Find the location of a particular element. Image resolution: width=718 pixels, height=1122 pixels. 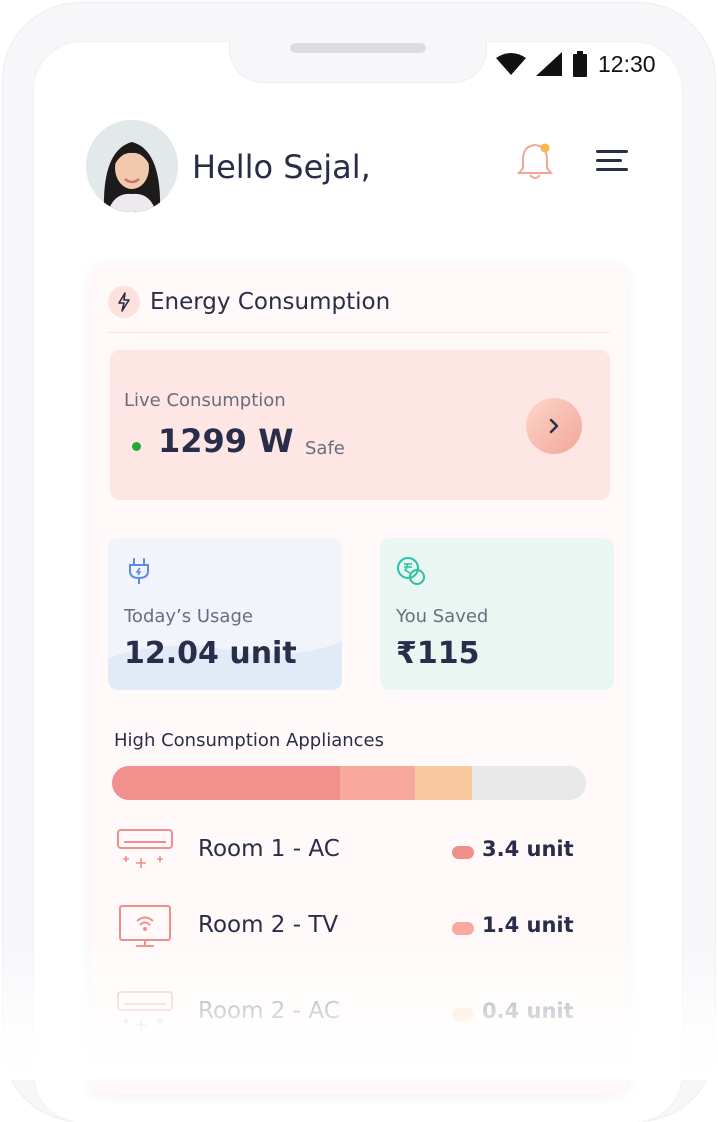

phone-speaker is located at coordinates (358, 48).